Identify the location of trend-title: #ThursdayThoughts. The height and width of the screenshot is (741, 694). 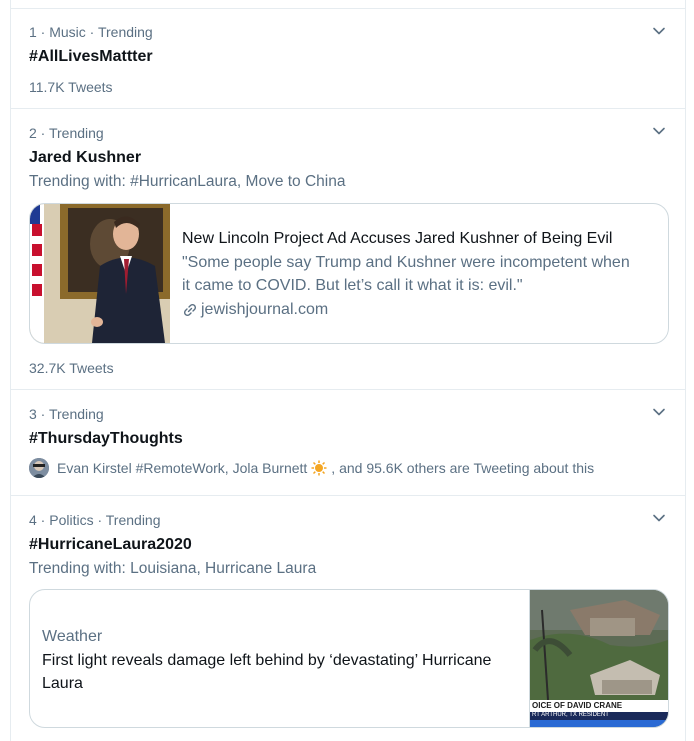
(106, 439).